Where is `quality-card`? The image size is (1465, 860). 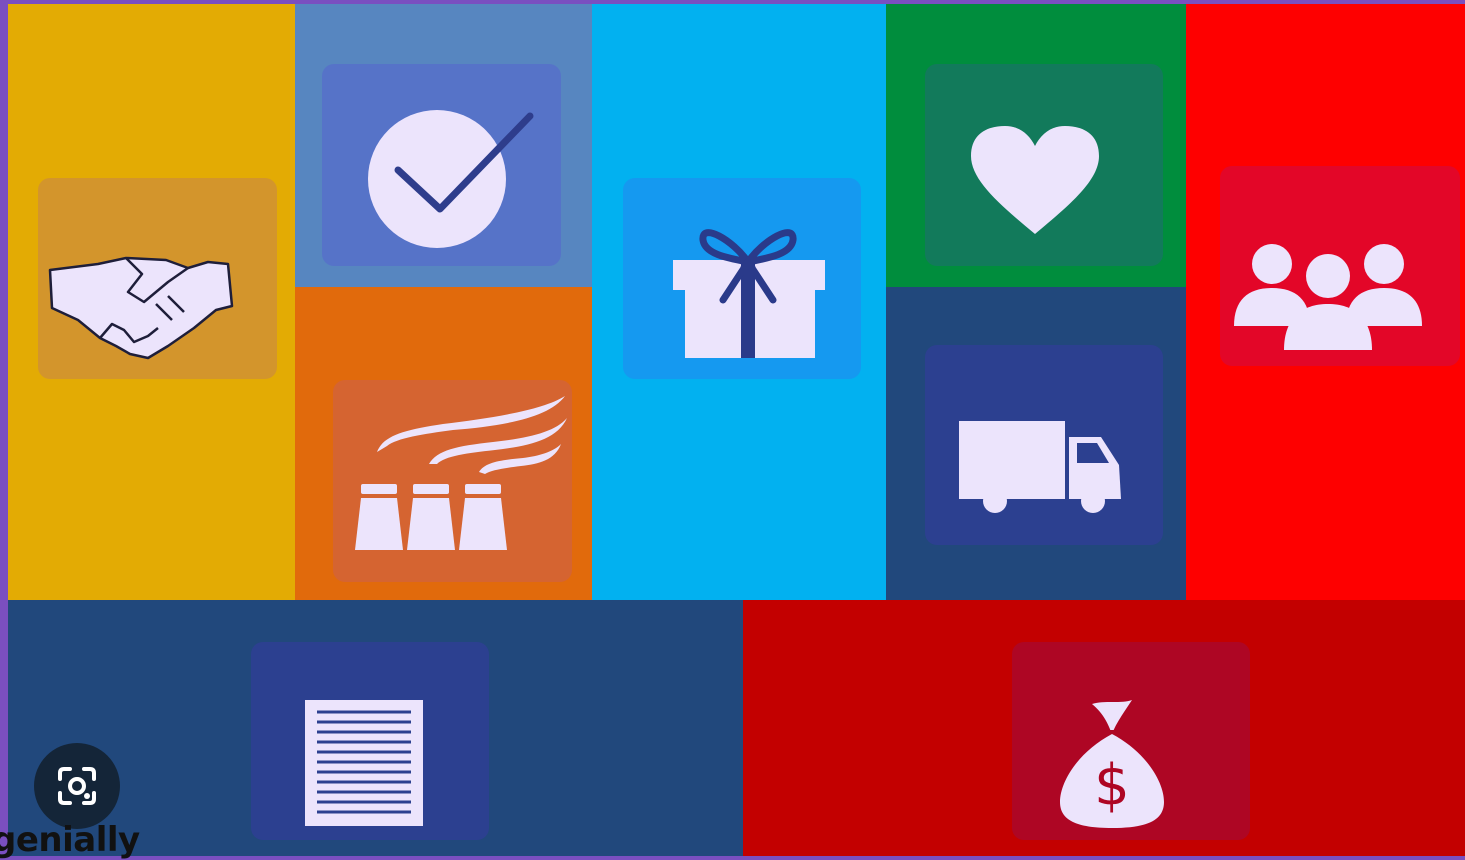 quality-card is located at coordinates (441, 165).